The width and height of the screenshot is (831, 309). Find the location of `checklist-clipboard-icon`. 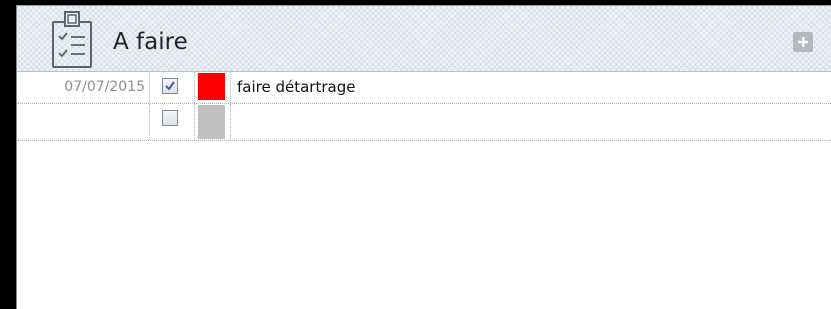

checklist-clipboard-icon is located at coordinates (72, 39).